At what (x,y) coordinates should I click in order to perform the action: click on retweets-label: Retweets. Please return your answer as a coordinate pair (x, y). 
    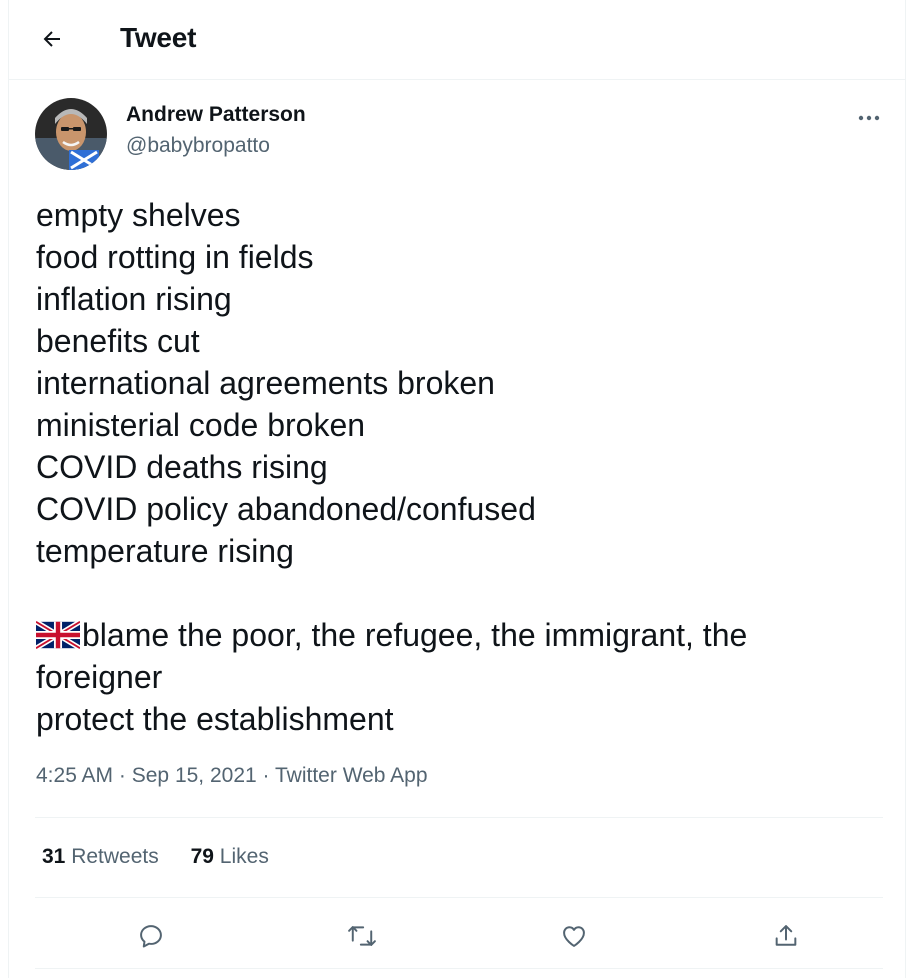
    Looking at the image, I should click on (115, 856).